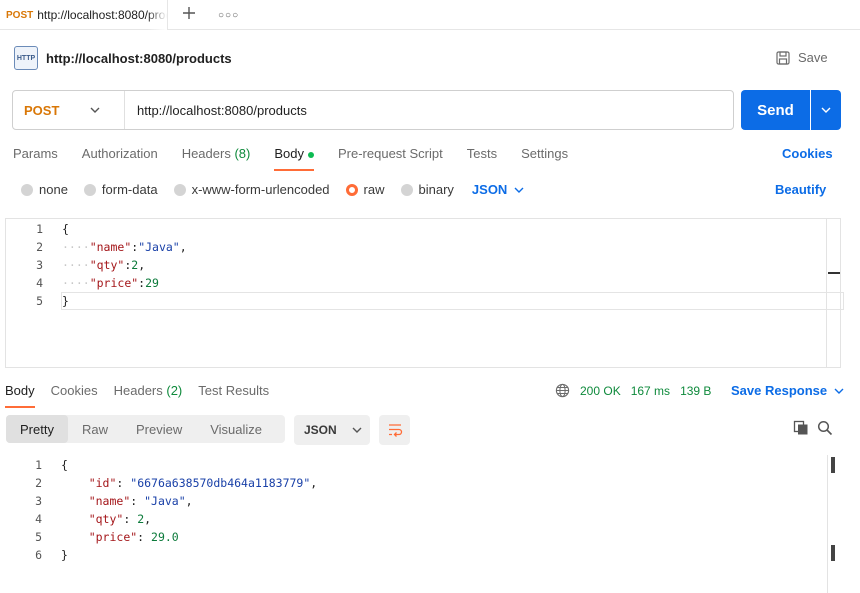 The image size is (860, 593). Describe the element at coordinates (27, 189) in the screenshot. I see `radio-none` at that location.